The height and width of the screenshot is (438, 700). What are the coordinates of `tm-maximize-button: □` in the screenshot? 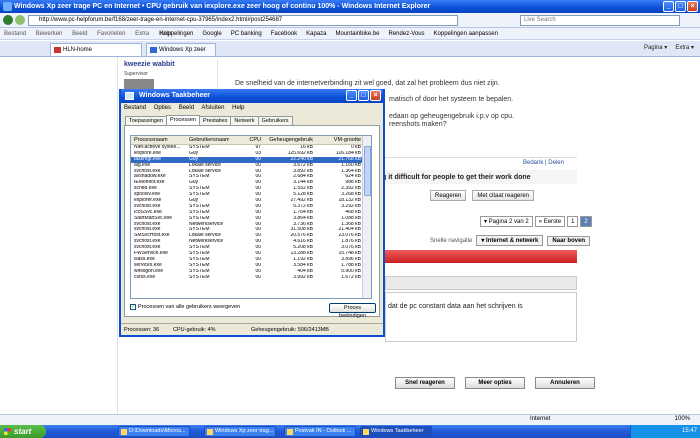 It's located at (363, 95).